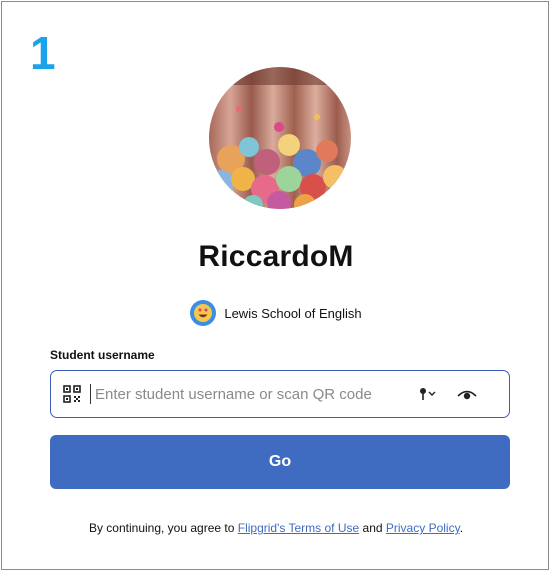  I want to click on avatar, so click(280, 138).